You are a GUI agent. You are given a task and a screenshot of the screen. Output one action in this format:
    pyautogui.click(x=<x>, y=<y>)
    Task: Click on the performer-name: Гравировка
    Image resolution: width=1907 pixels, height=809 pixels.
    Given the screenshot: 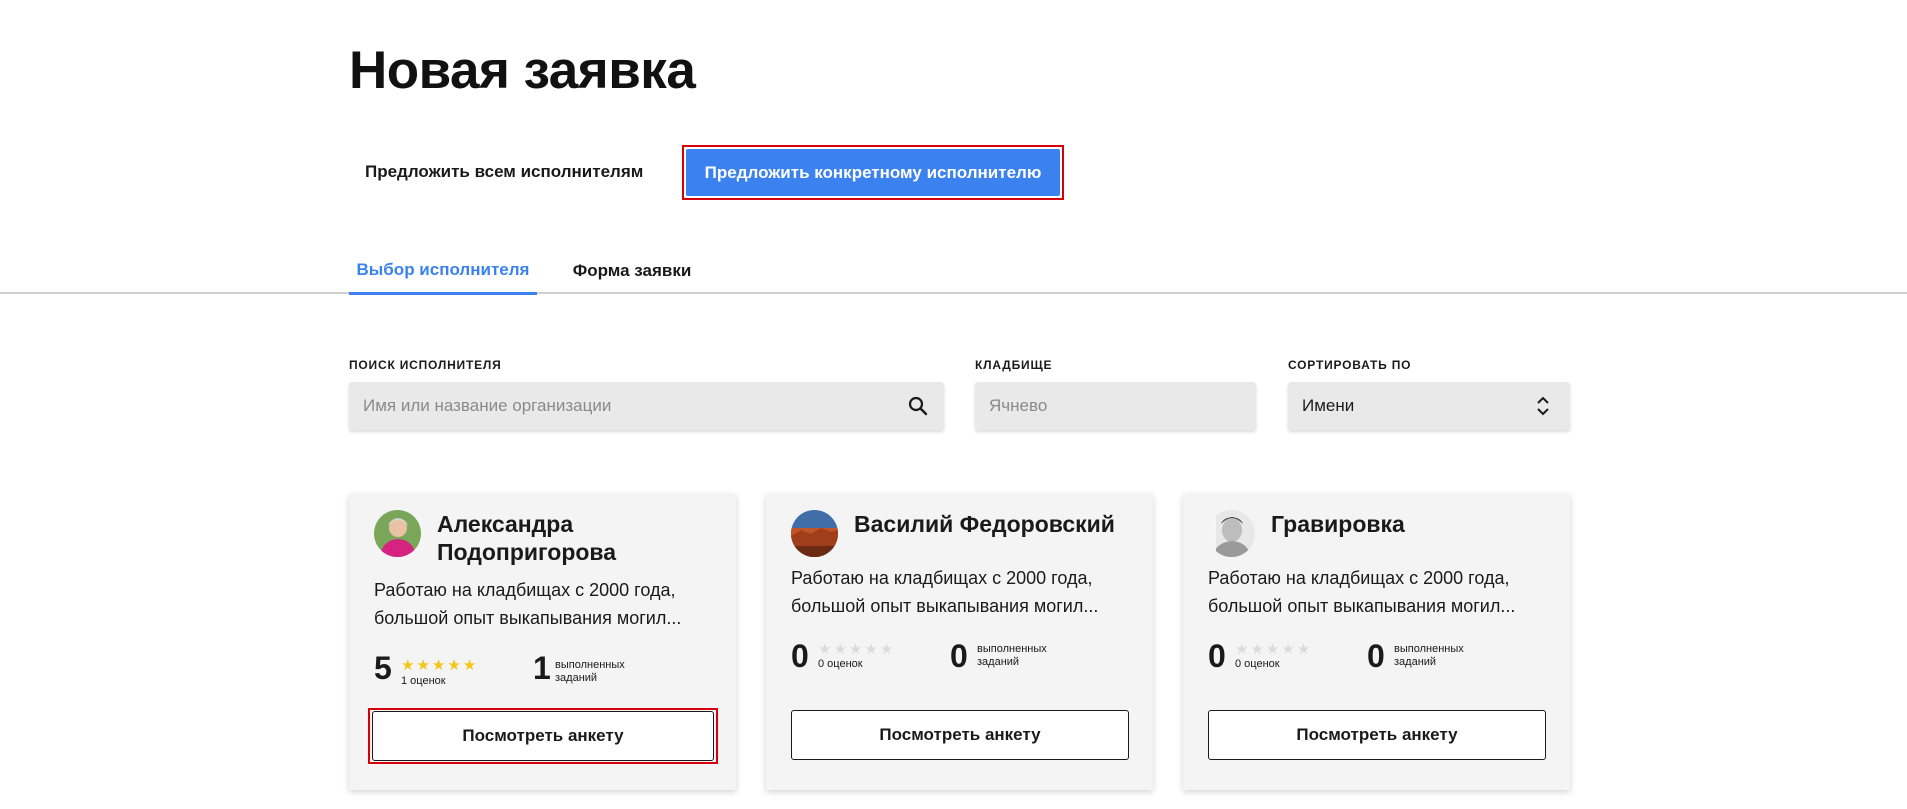 What is the action you would take?
    pyautogui.click(x=1338, y=524)
    